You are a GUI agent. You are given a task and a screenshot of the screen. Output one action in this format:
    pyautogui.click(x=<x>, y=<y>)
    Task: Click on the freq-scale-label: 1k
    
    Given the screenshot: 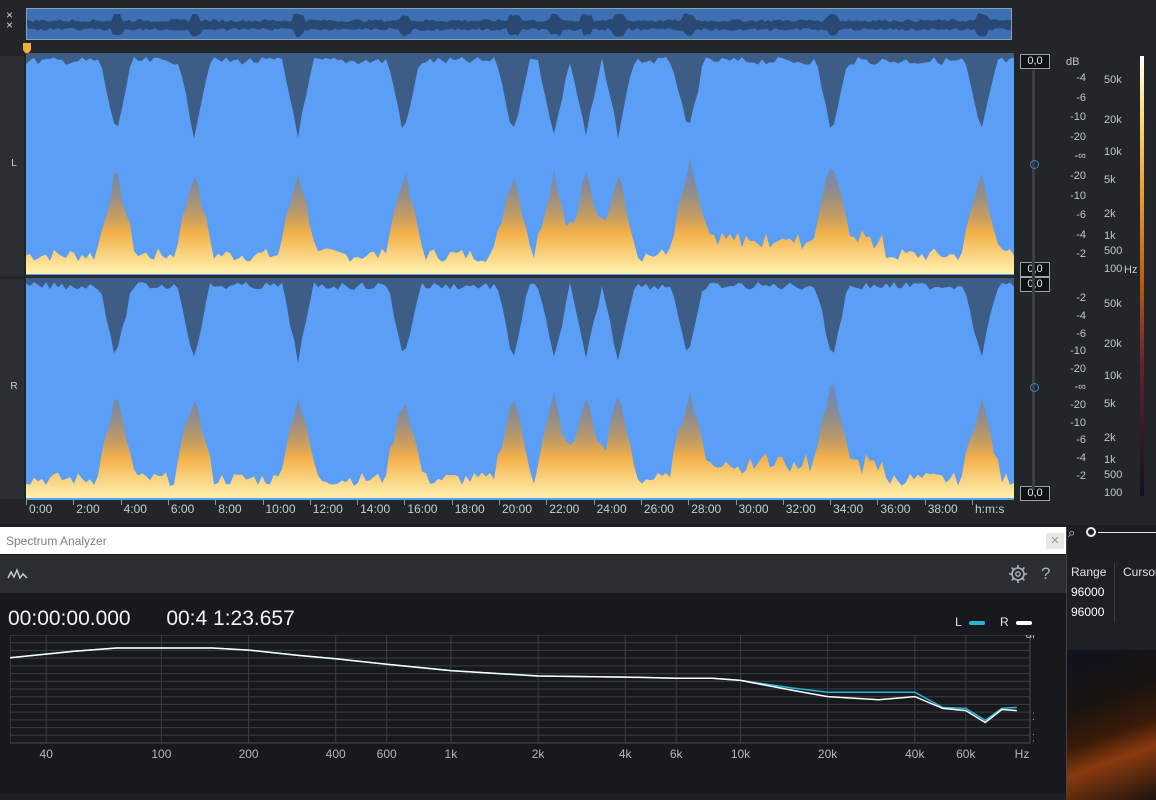 What is the action you would take?
    pyautogui.click(x=1110, y=236)
    